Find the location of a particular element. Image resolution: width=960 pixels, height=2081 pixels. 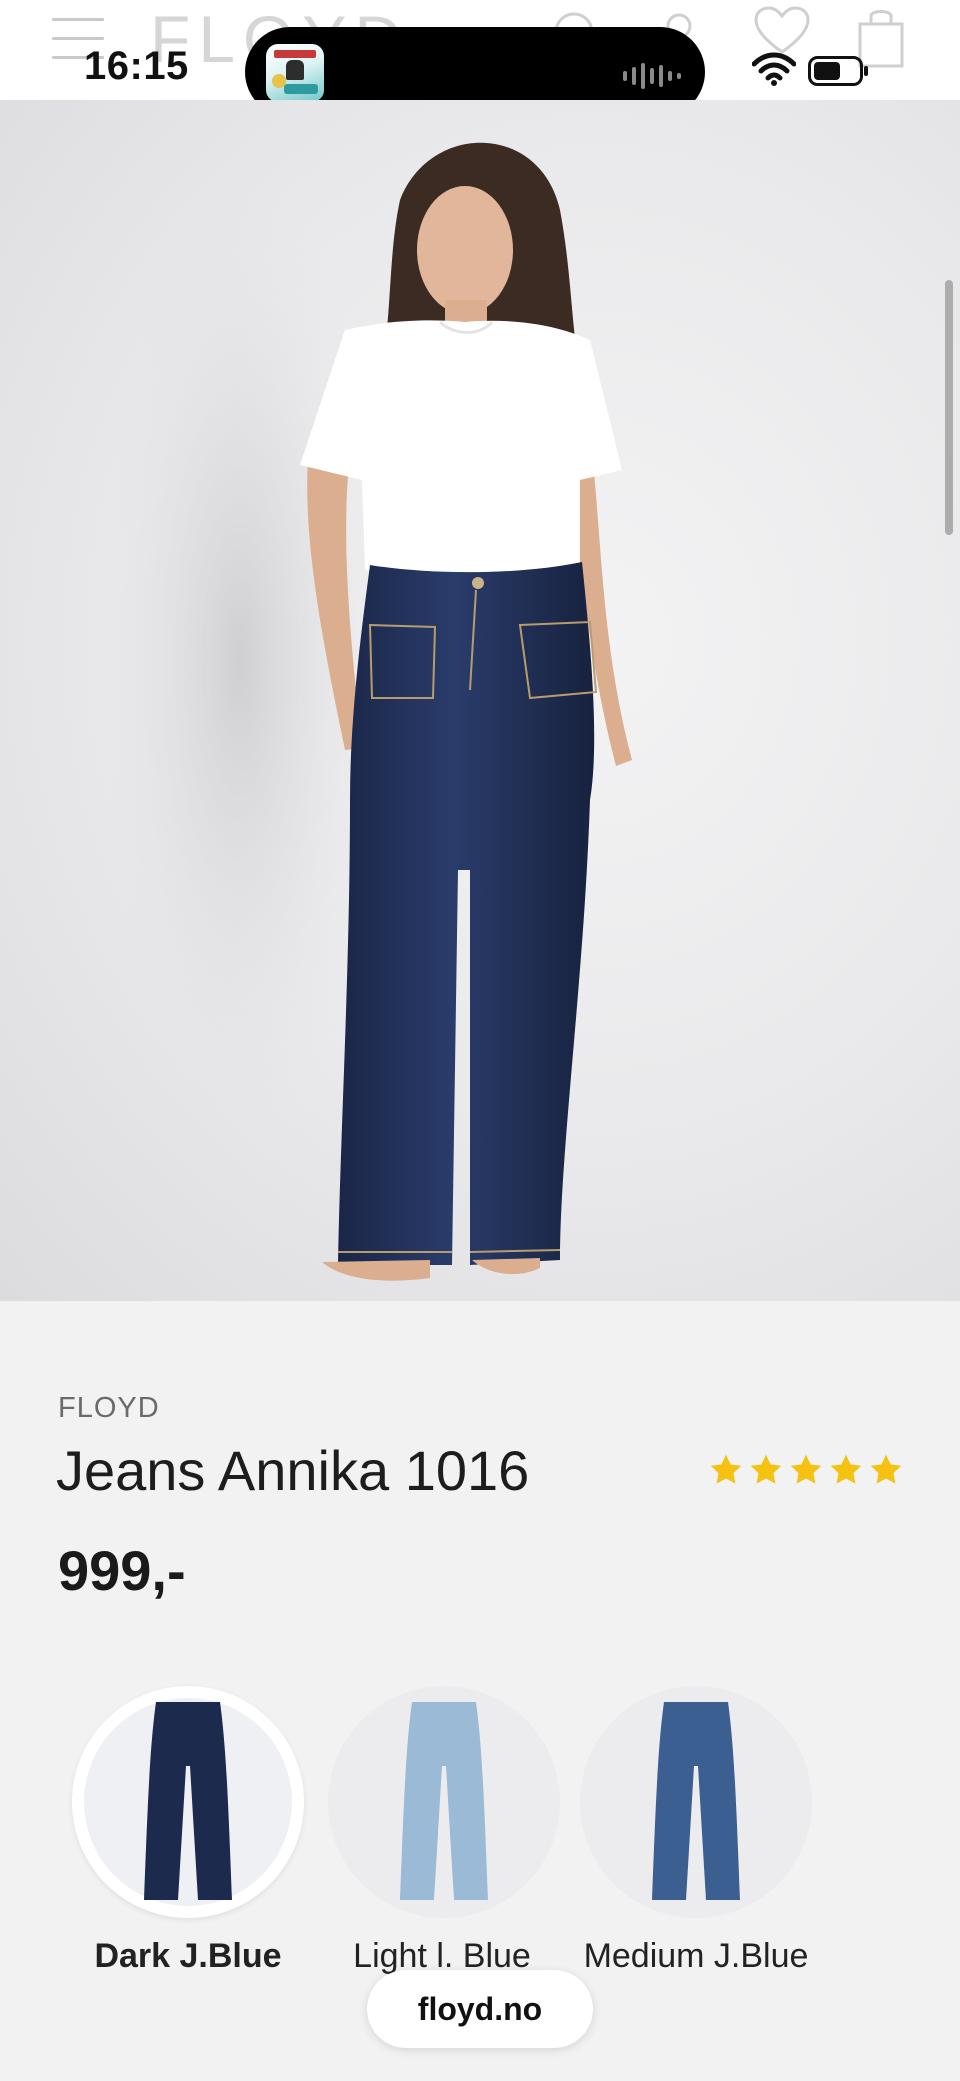

audio-waveform-icon is located at coordinates (652, 76).